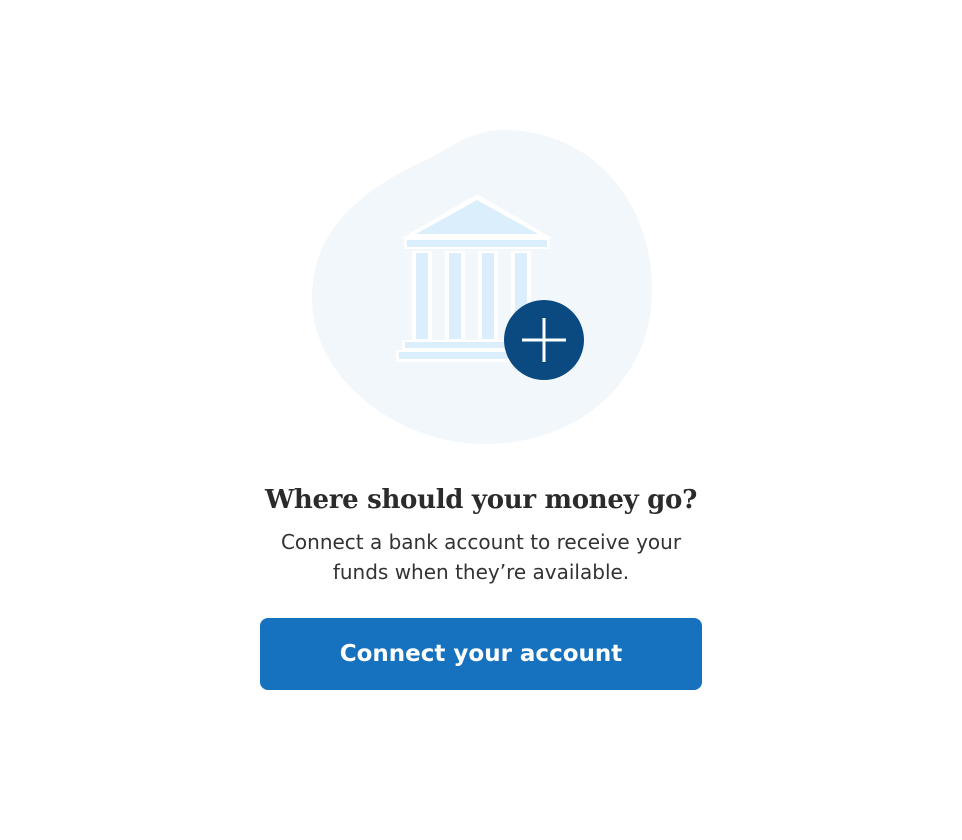  Describe the element at coordinates (544, 340) in the screenshot. I see `plus-icon` at that location.